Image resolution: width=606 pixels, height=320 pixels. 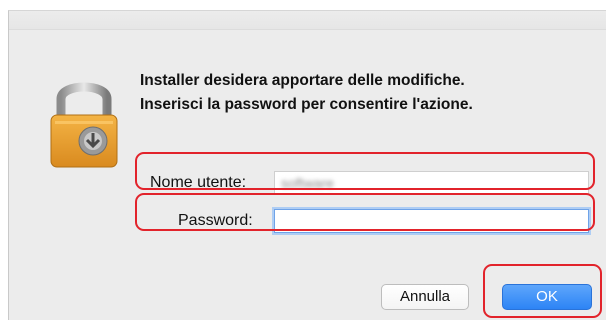 I want to click on padlock-icon, so click(x=84, y=125).